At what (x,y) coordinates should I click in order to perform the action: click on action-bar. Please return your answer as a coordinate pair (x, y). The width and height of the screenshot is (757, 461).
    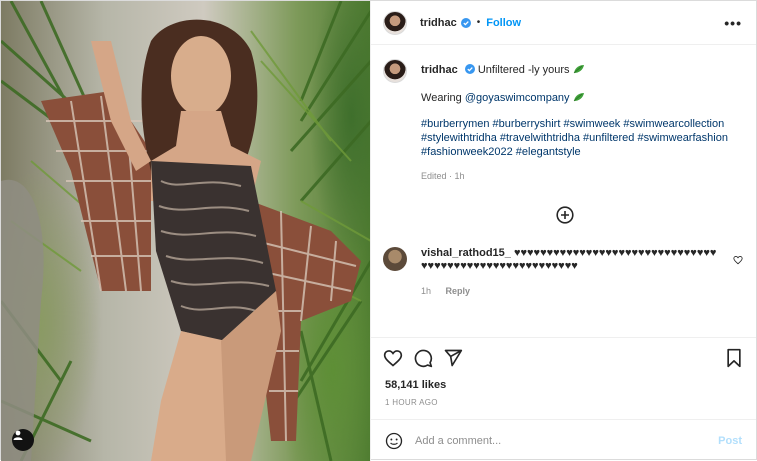
    Looking at the image, I should click on (563, 356).